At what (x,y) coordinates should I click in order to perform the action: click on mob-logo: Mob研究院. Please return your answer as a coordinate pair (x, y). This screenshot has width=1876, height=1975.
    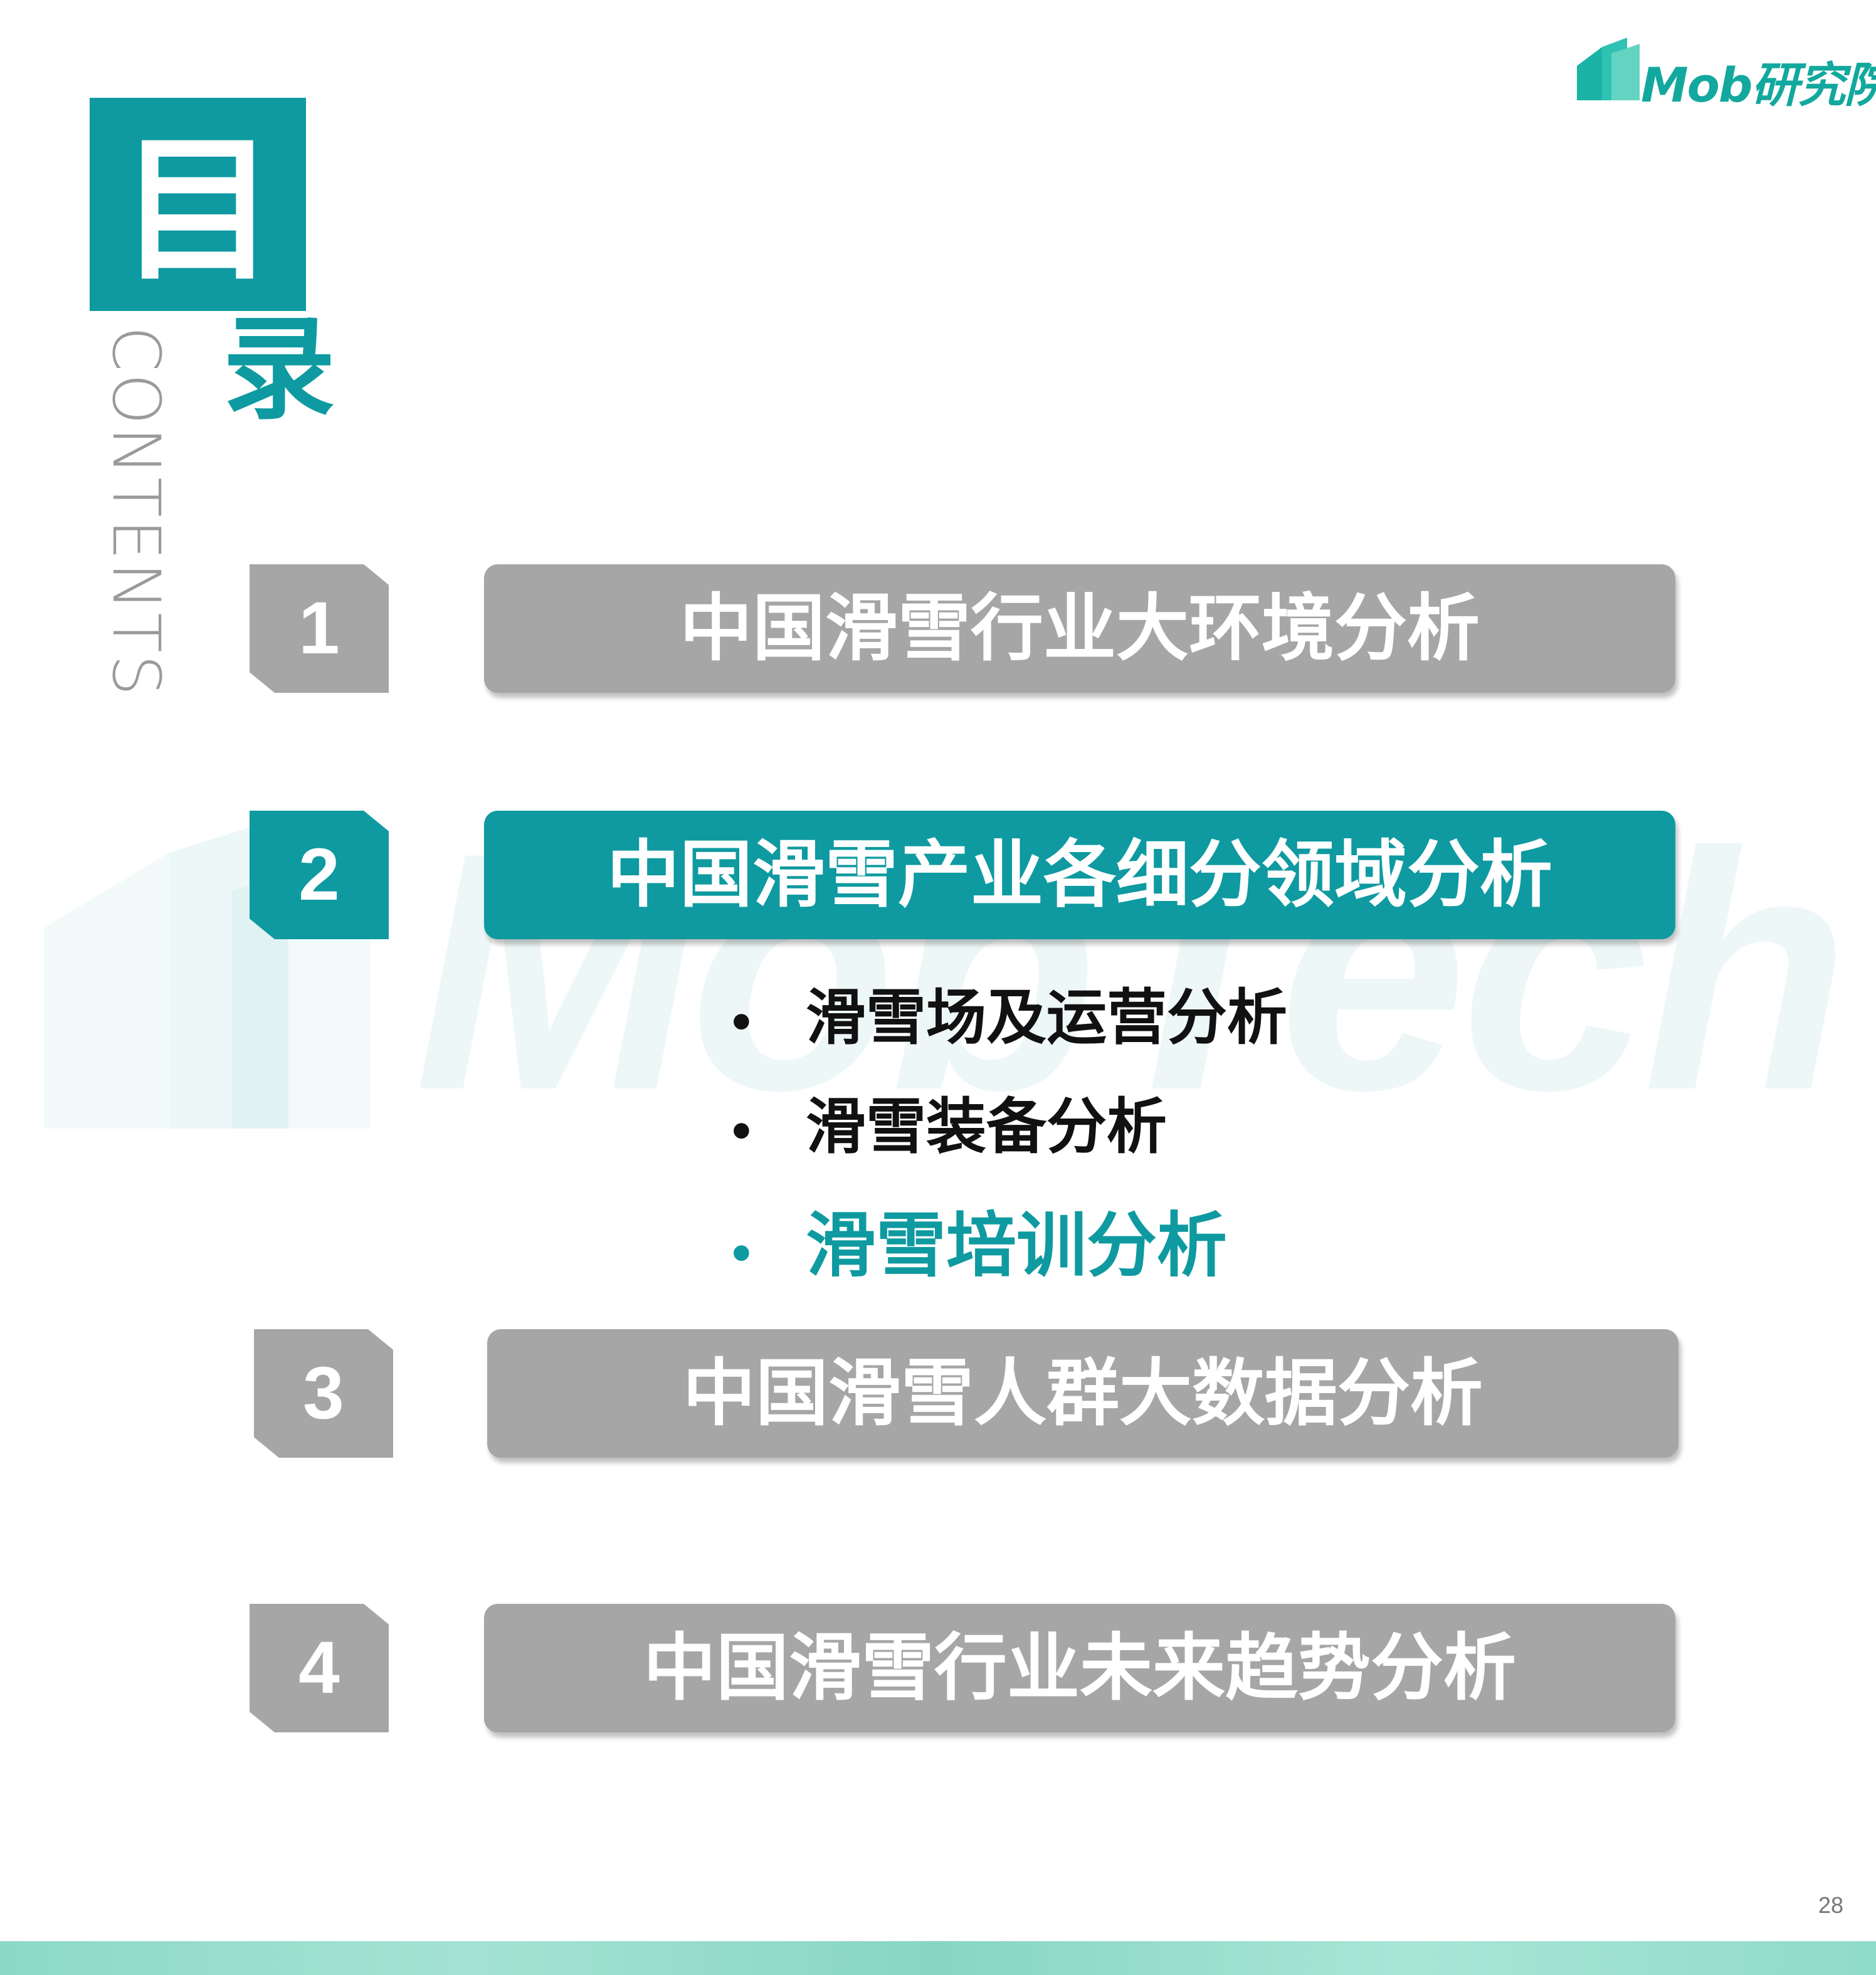
    Looking at the image, I should click on (1726, 75).